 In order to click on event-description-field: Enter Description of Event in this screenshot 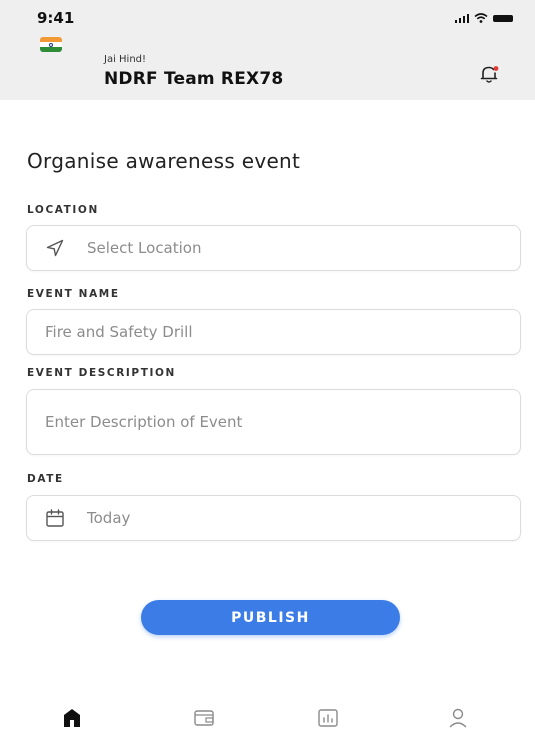, I will do `click(273, 422)`.